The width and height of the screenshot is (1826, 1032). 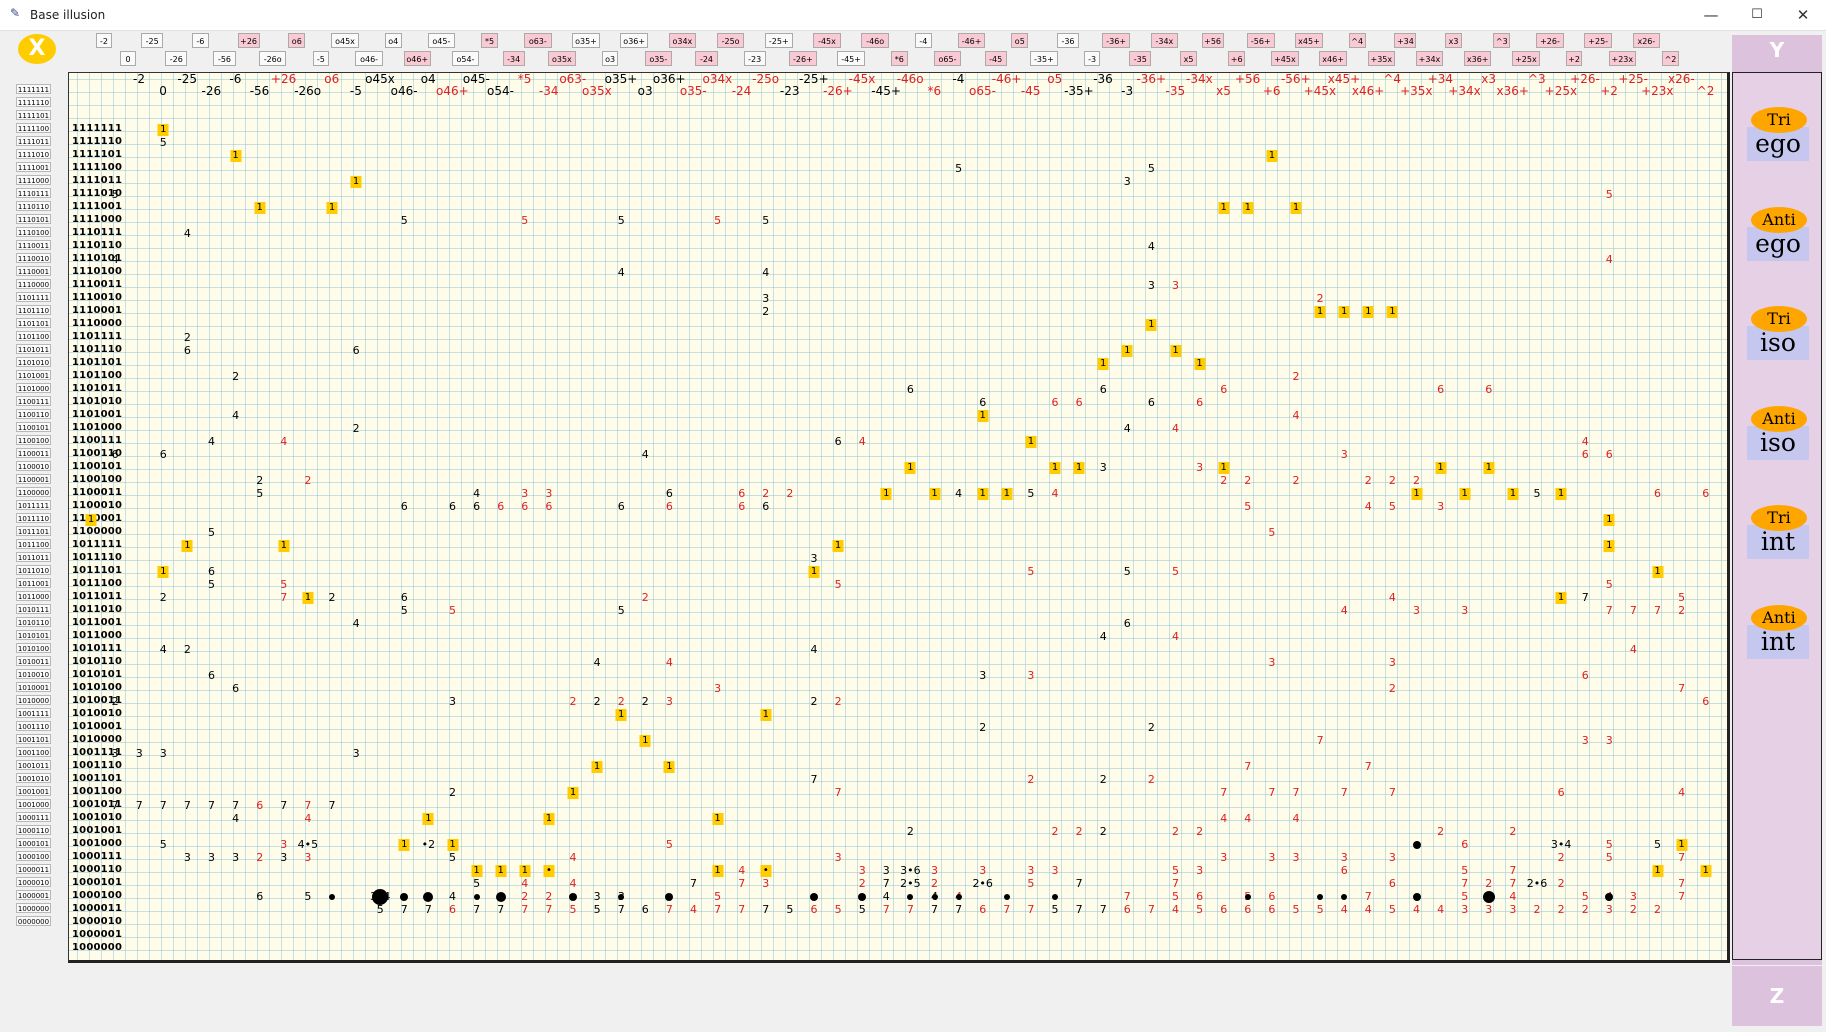 I want to click on row-button: 1000111, so click(x=33, y=817).